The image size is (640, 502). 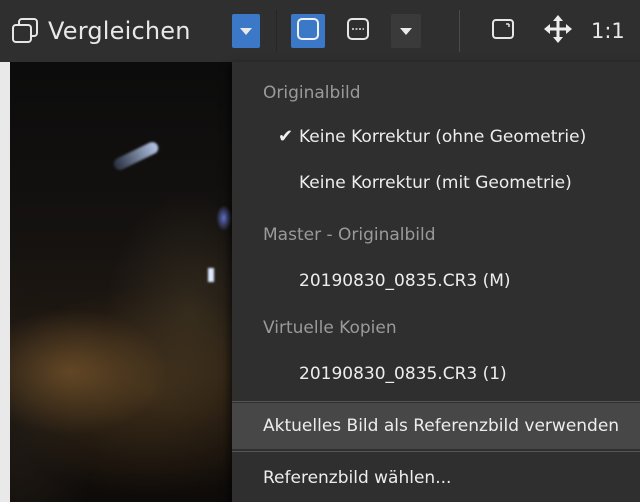 I want to click on panel-edge, so click(x=5, y=282).